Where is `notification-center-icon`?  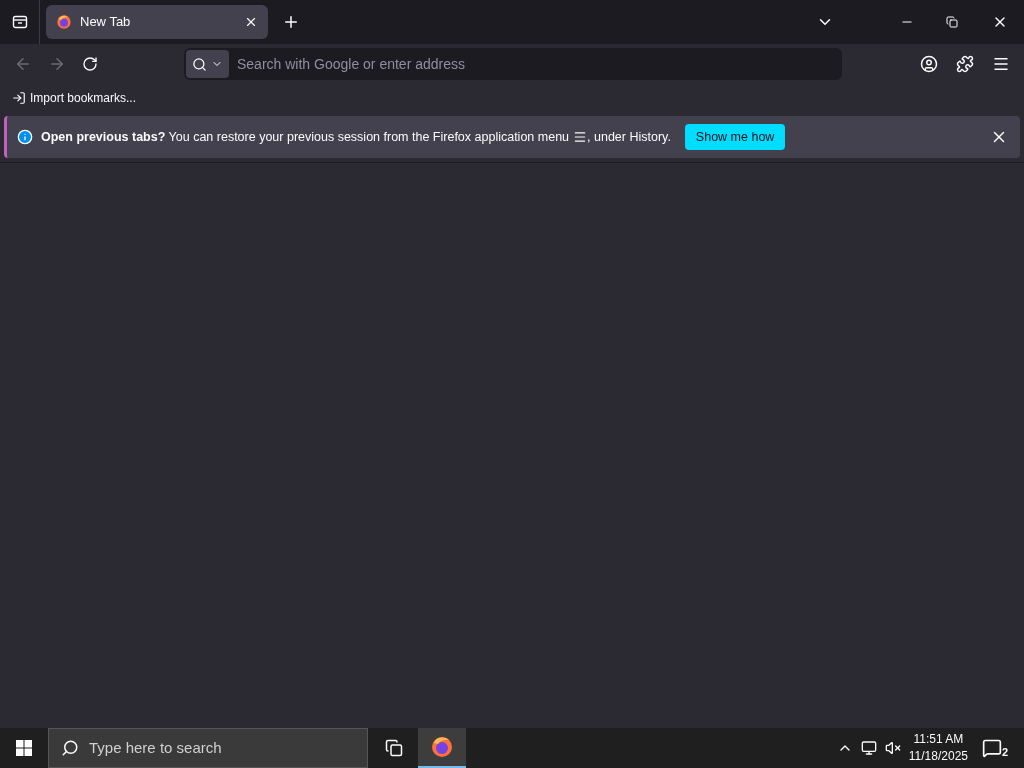 notification-center-icon is located at coordinates (992, 748).